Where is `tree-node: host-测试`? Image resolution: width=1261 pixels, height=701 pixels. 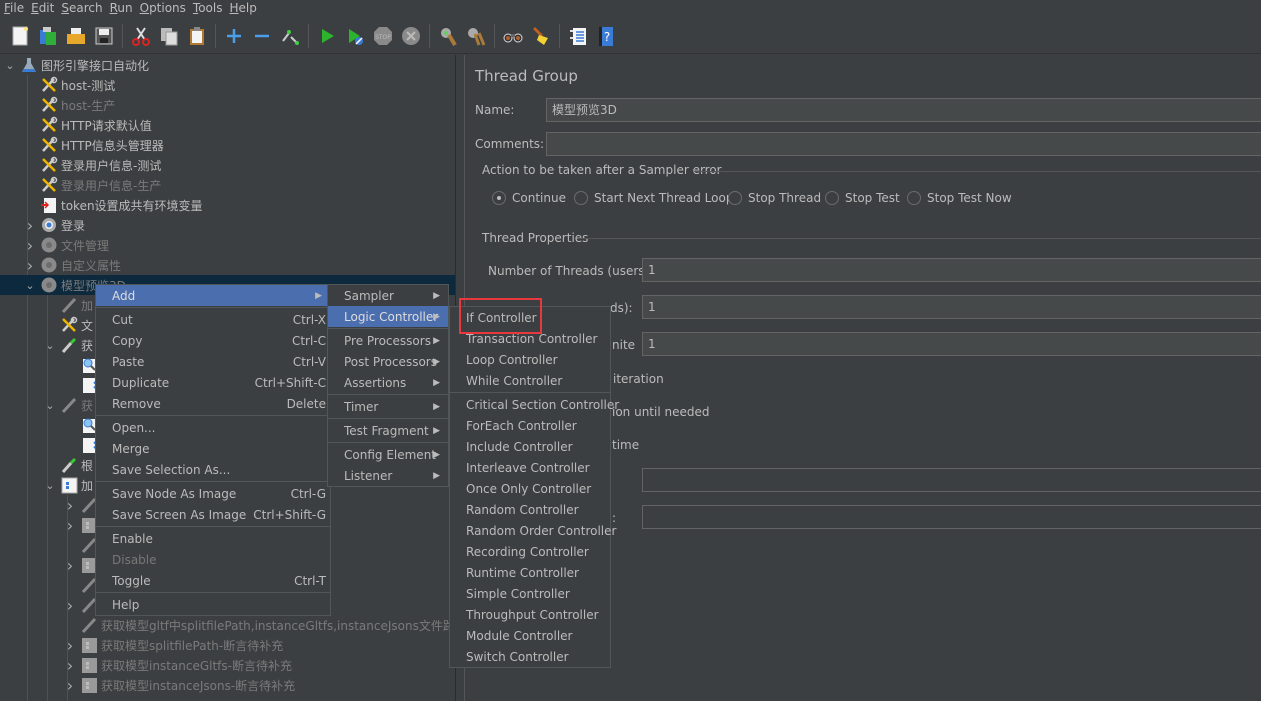 tree-node: host-测试 is located at coordinates (69, 85).